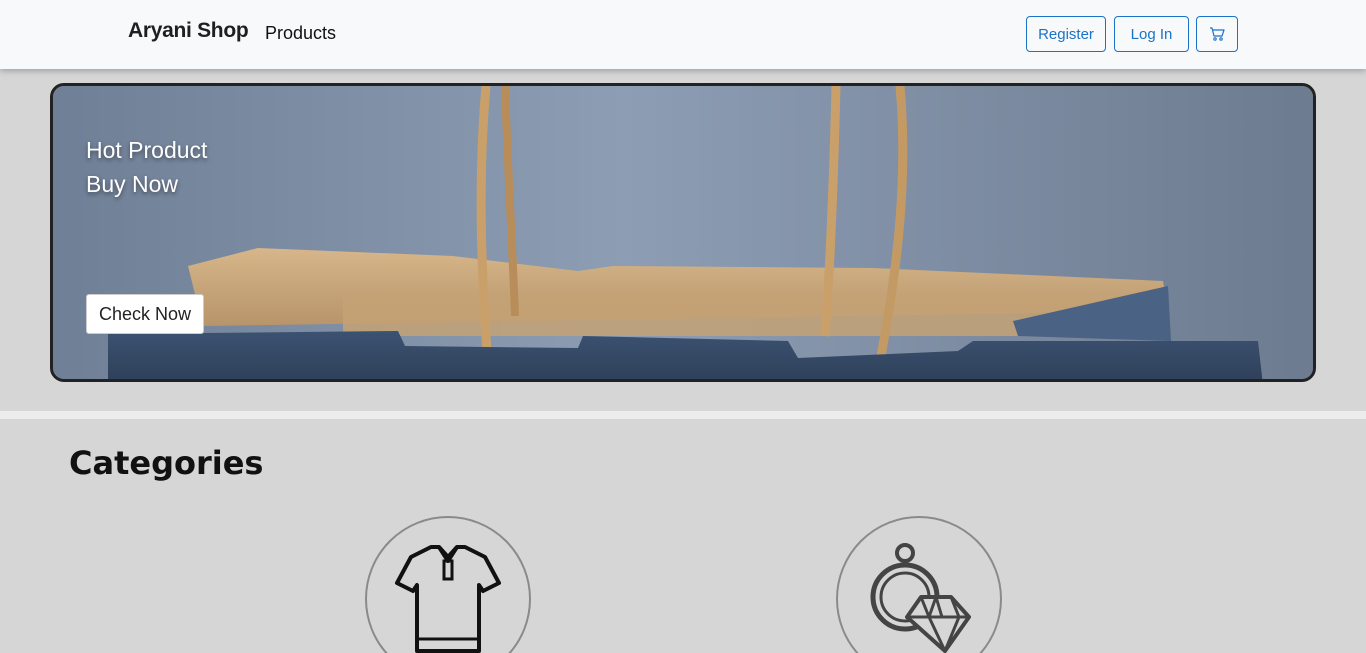 The width and height of the screenshot is (1366, 653). I want to click on register-button: Register, so click(1066, 34).